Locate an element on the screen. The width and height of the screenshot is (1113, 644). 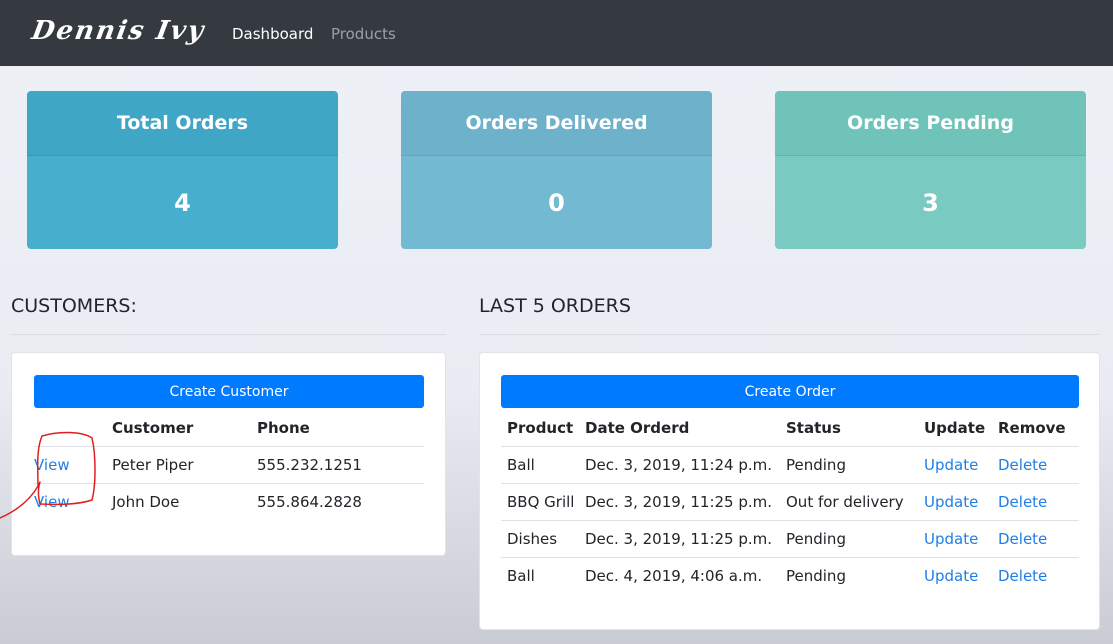
order-product: BBQ Grill is located at coordinates (543, 501).